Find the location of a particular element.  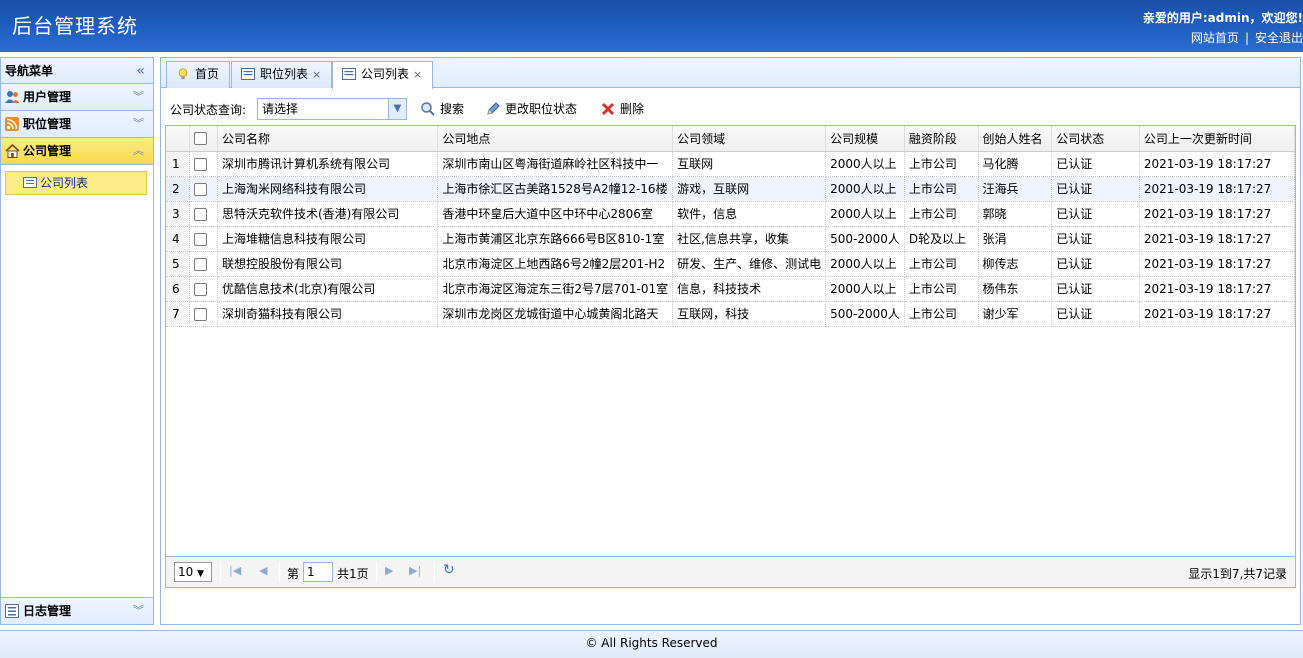

company-size-cell: 2000人以上 is located at coordinates (865, 164).